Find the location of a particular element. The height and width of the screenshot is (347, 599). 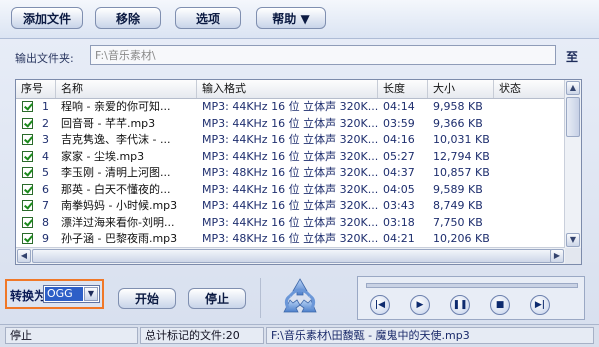

row-size: 9,958 KB is located at coordinates (458, 106).